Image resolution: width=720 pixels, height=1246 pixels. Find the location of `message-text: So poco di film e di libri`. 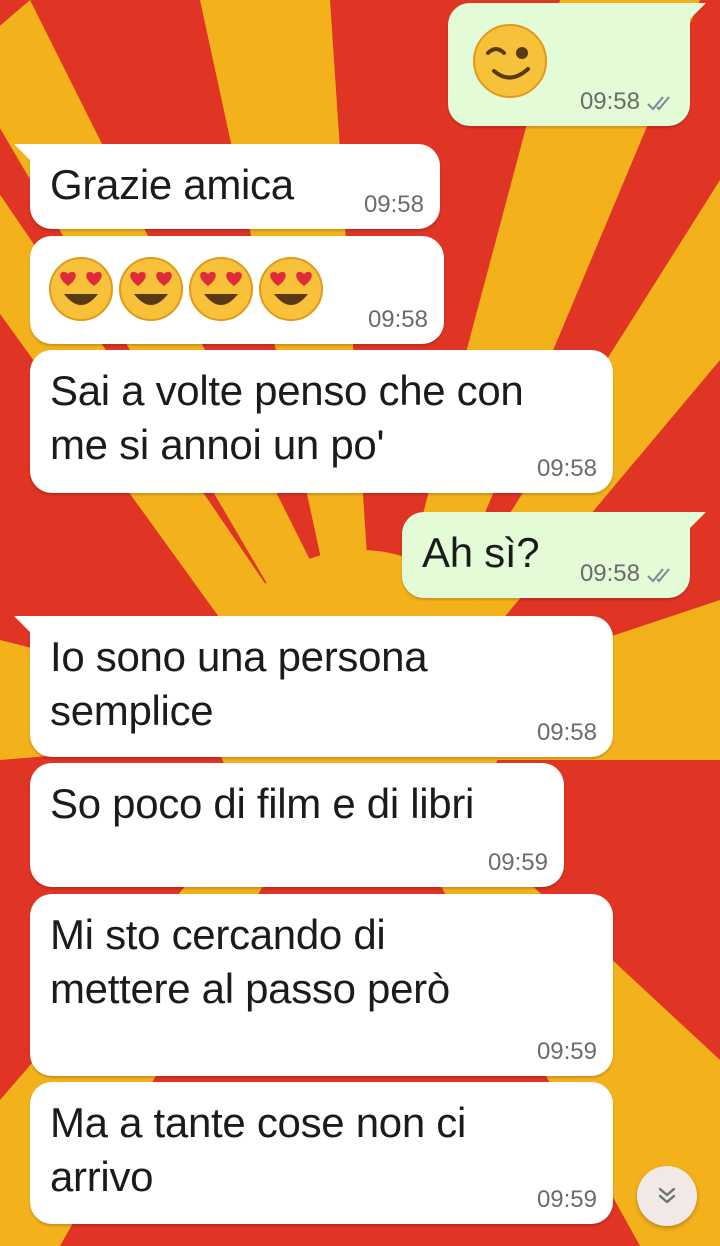

message-text: So poco di film e di libri is located at coordinates (262, 803).